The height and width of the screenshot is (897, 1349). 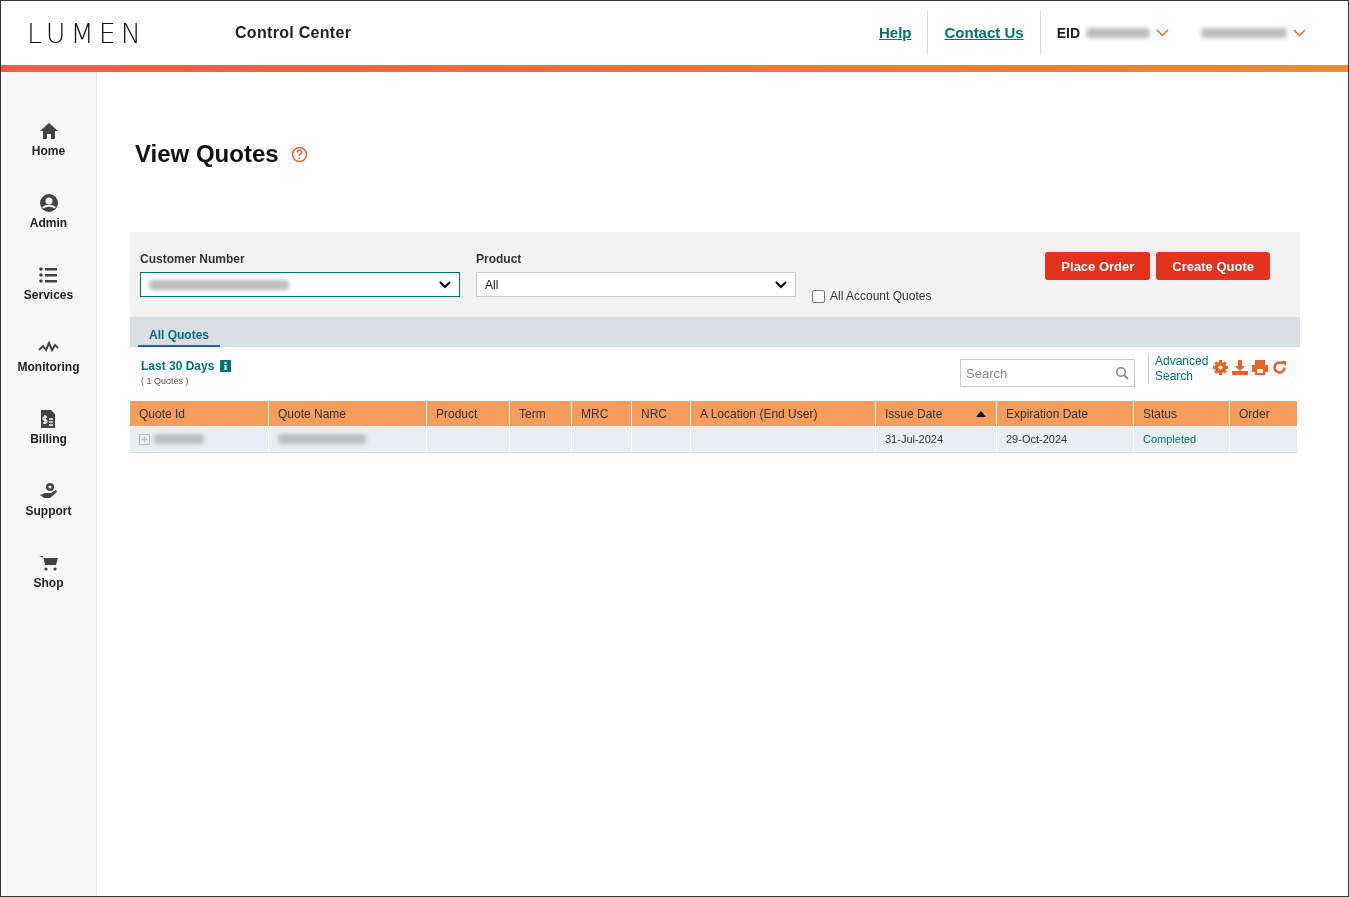 I want to click on info-icon, so click(x=226, y=366).